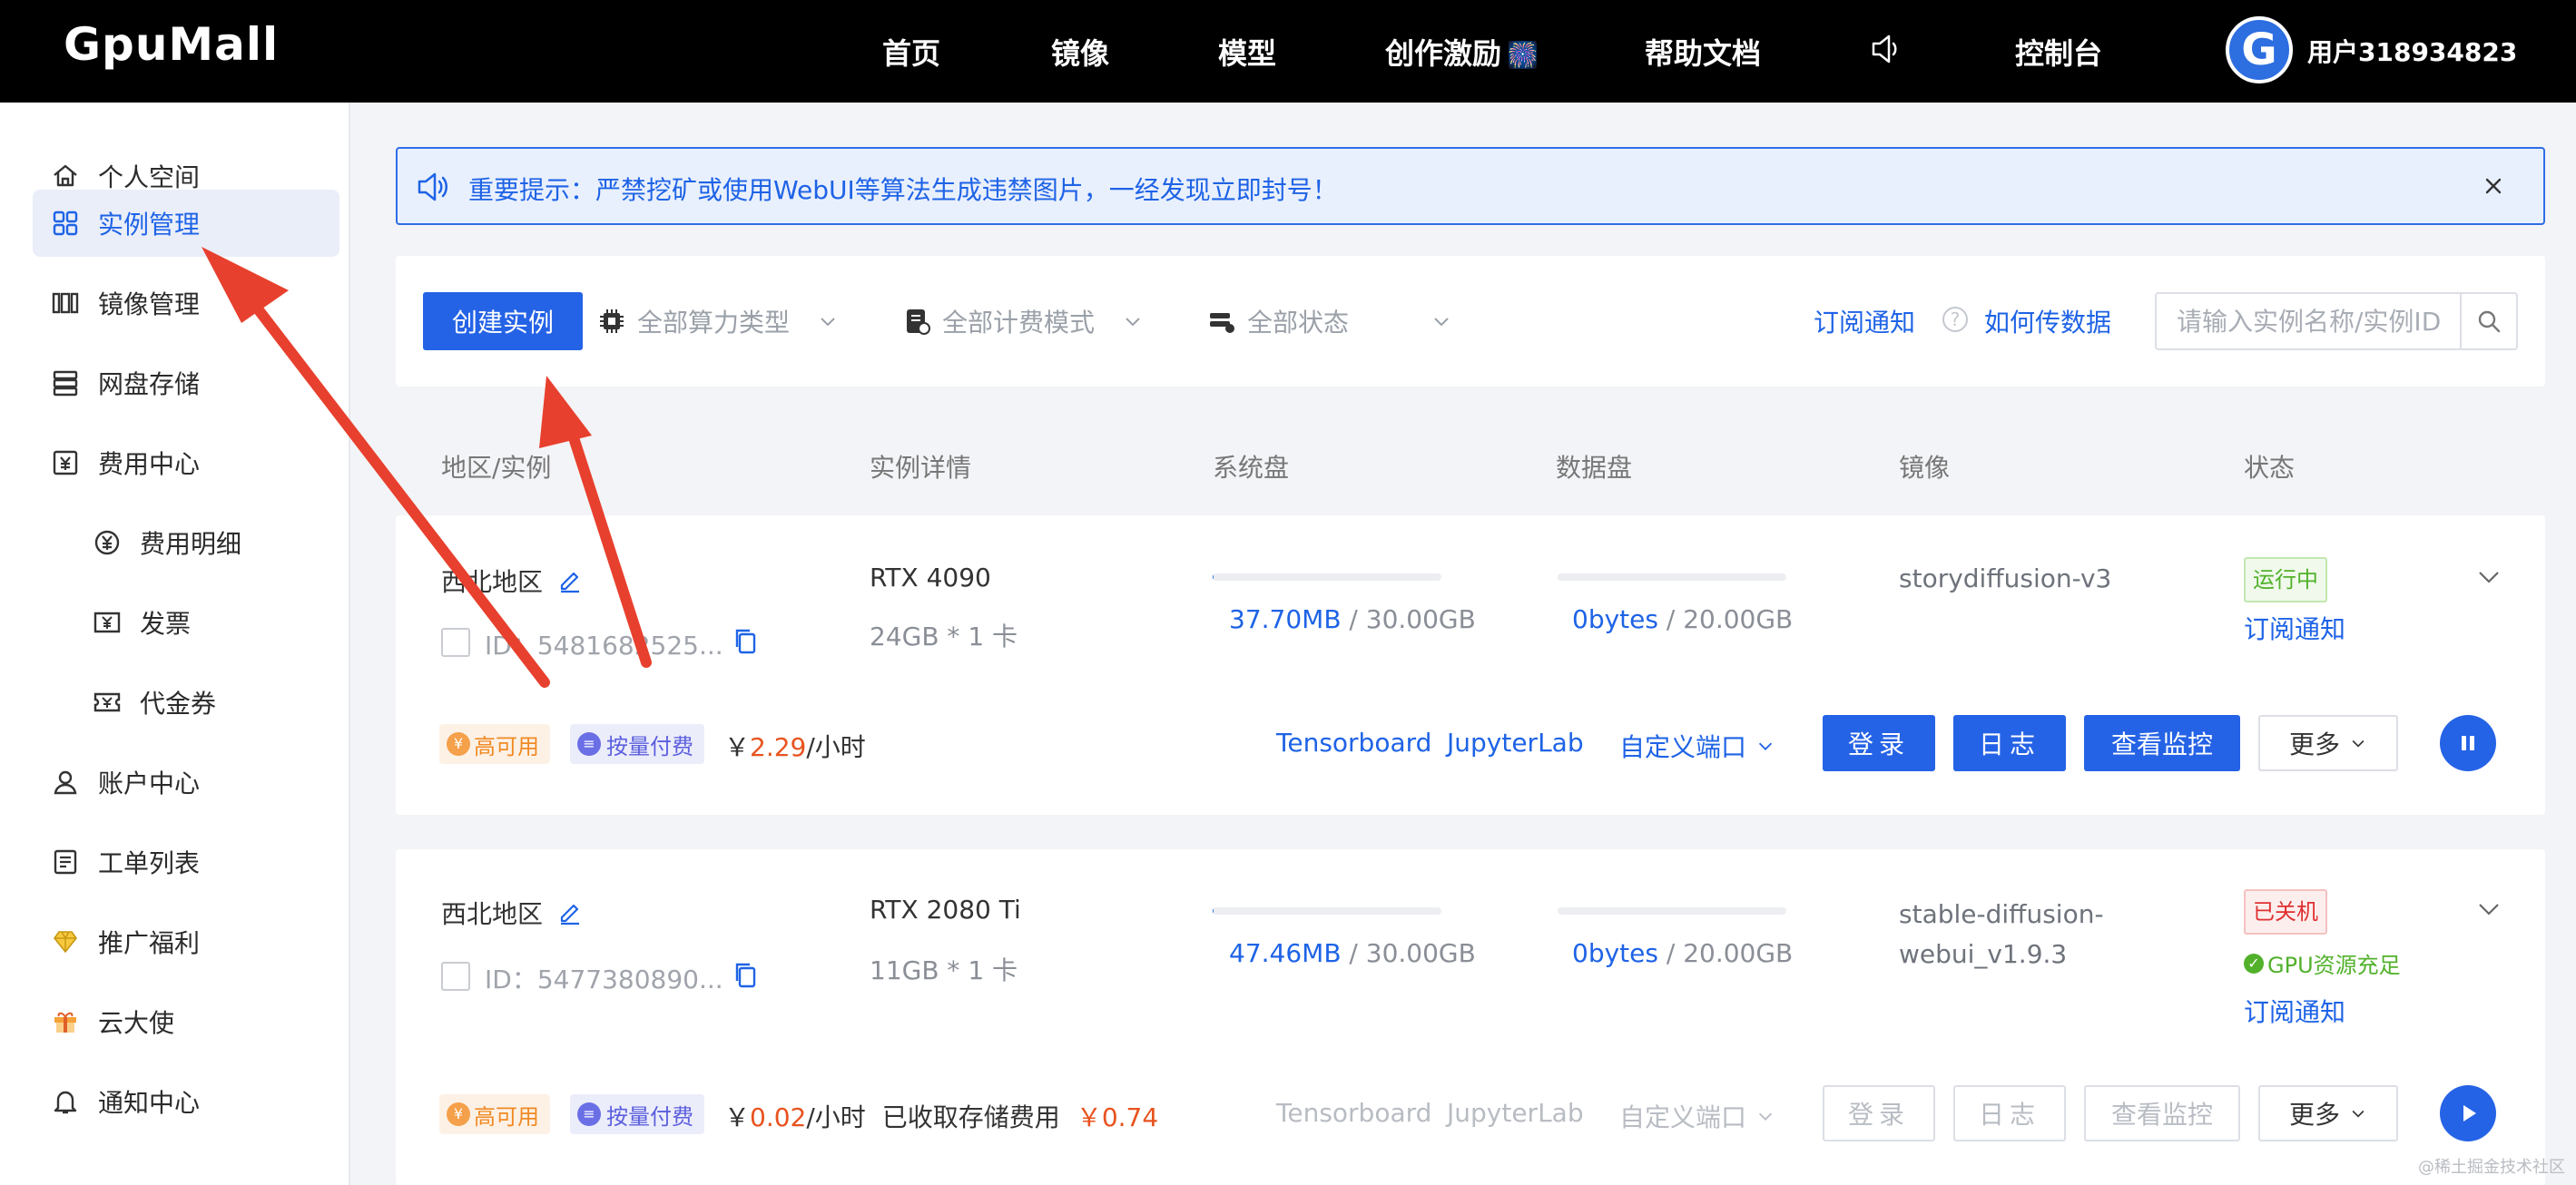 The width and height of the screenshot is (2576, 1185). I want to click on warning-notice: 重要提示：严禁挖矿或使用WebUI等算法生成违禁图片，一经发现立即封号！, so click(1470, 186).